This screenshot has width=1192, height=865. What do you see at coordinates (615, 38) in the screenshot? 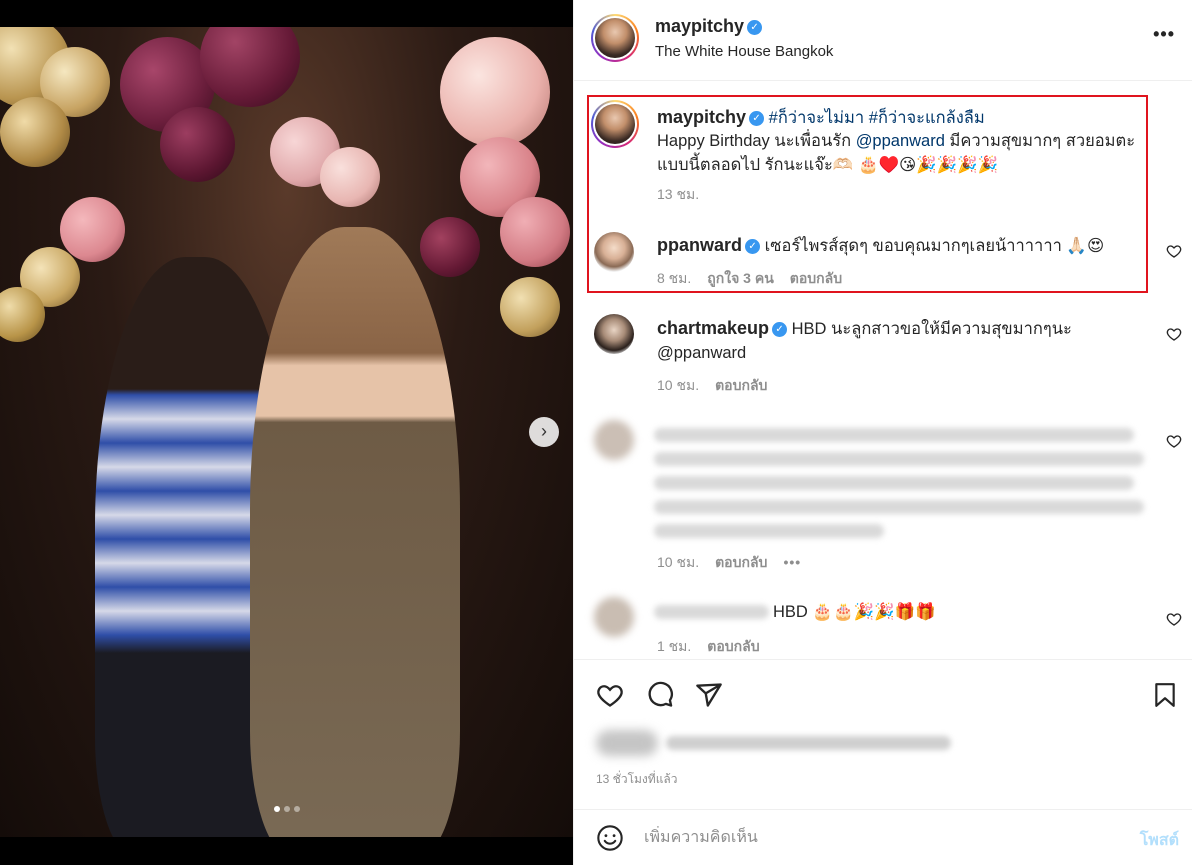
I see `author-avatar` at bounding box center [615, 38].